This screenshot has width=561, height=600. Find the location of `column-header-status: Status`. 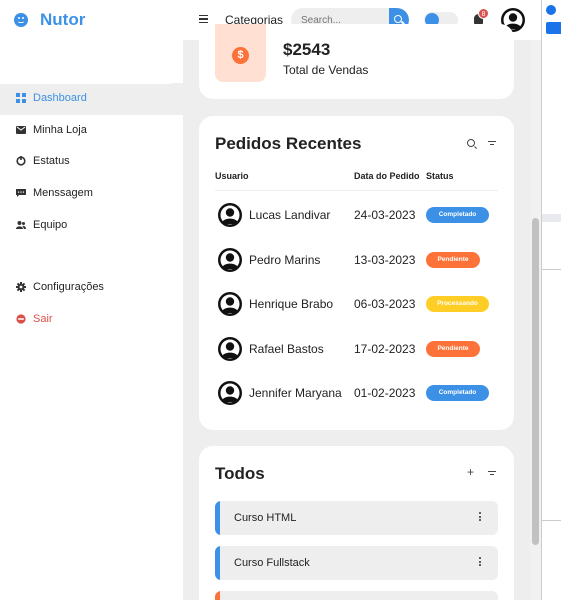

column-header-status: Status is located at coordinates (440, 176).